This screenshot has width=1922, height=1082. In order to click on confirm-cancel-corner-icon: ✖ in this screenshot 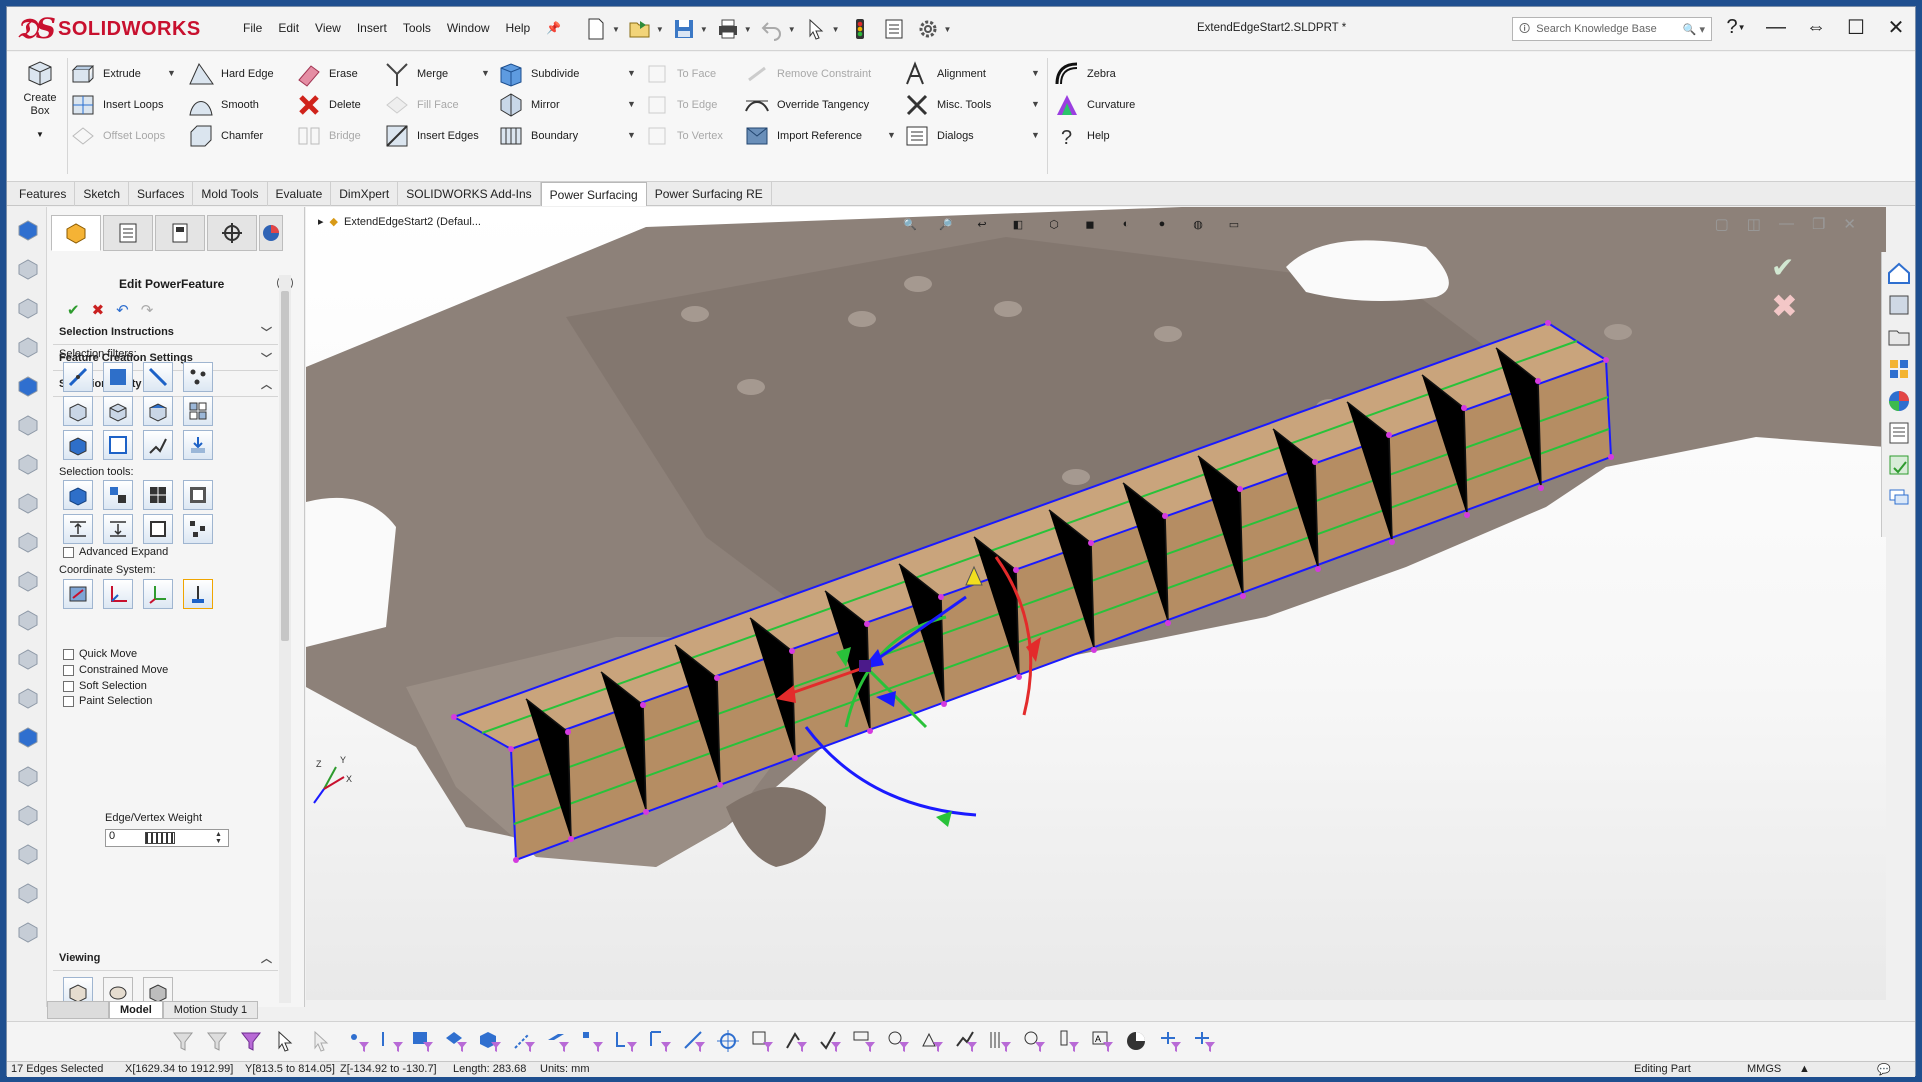, I will do `click(1784, 306)`.